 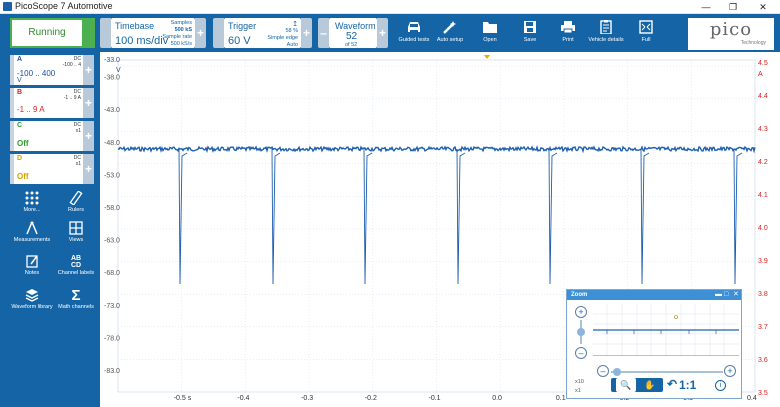 I want to click on fullscreen-icon, so click(x=646, y=27).